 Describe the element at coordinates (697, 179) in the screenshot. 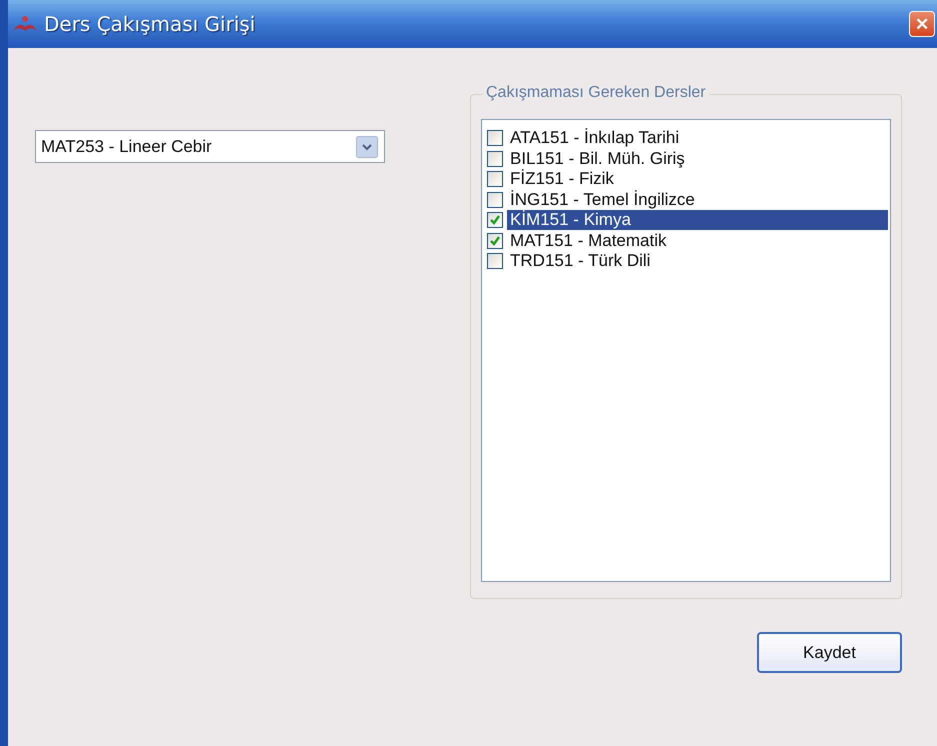

I see `list-item: FİZ151 - Fizik` at that location.